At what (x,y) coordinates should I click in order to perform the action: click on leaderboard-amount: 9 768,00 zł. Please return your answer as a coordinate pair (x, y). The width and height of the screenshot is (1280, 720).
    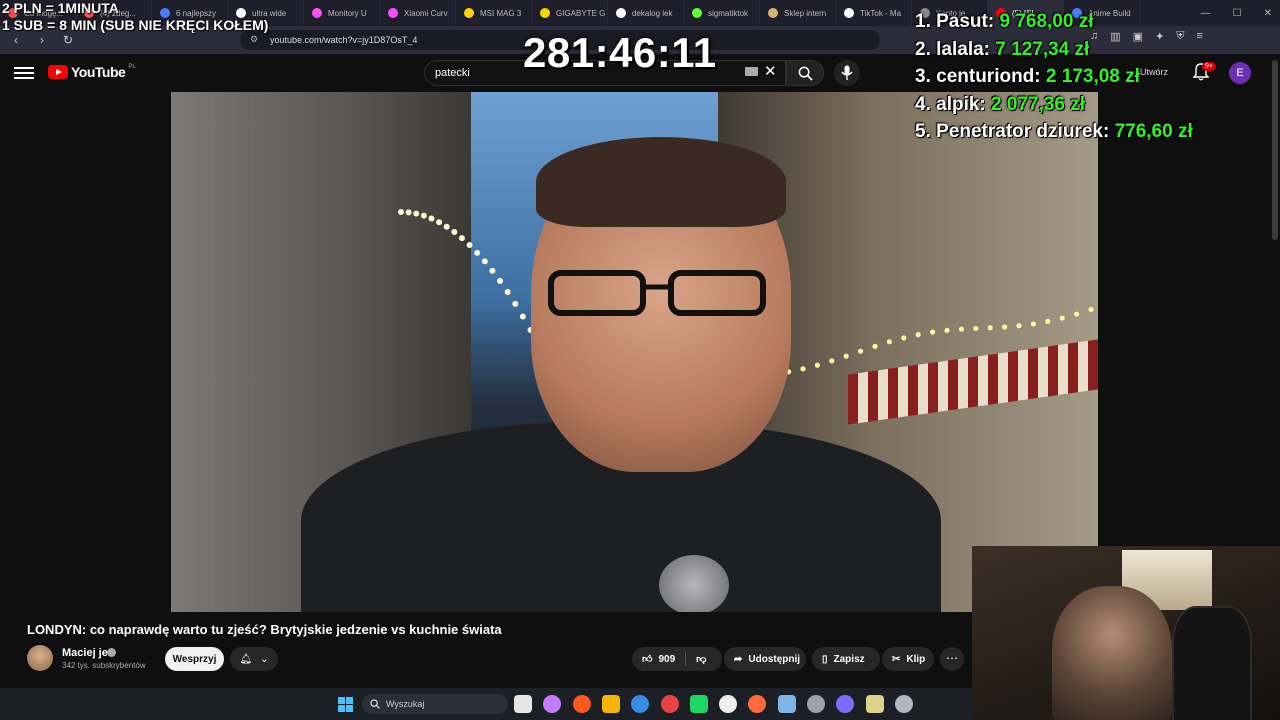
    Looking at the image, I should click on (1046, 21).